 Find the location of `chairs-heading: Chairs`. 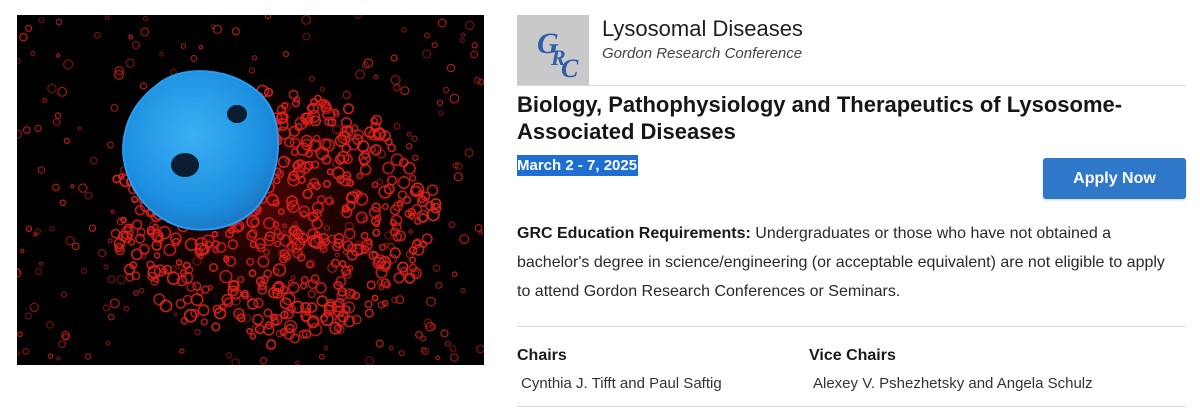

chairs-heading: Chairs is located at coordinates (542, 355).